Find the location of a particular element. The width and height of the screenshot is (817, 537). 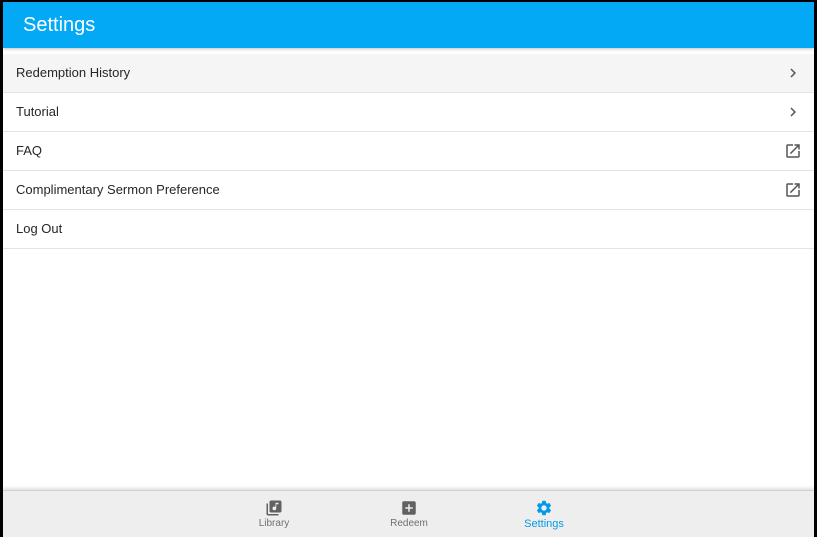

settings-item-tutorial: Tutorial is located at coordinates (408, 112).